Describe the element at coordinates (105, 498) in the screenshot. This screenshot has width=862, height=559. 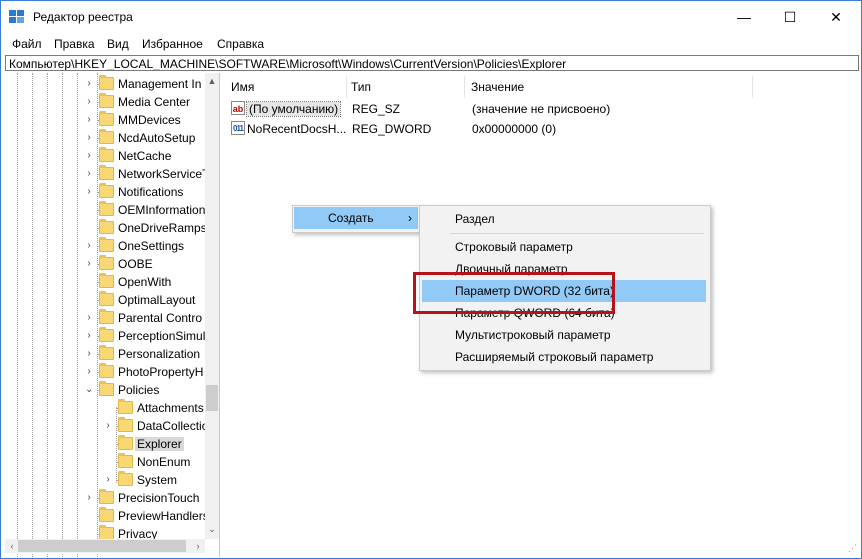
I see `tree-item: › PrecisionTouch` at that location.